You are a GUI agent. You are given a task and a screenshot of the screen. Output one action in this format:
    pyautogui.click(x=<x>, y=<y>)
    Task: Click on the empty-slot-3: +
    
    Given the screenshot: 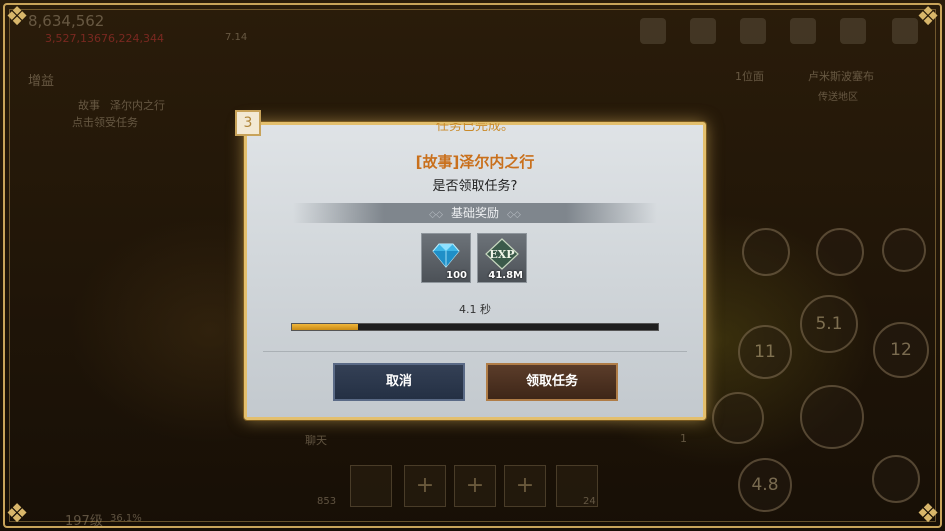 What is the action you would take?
    pyautogui.click(x=525, y=486)
    